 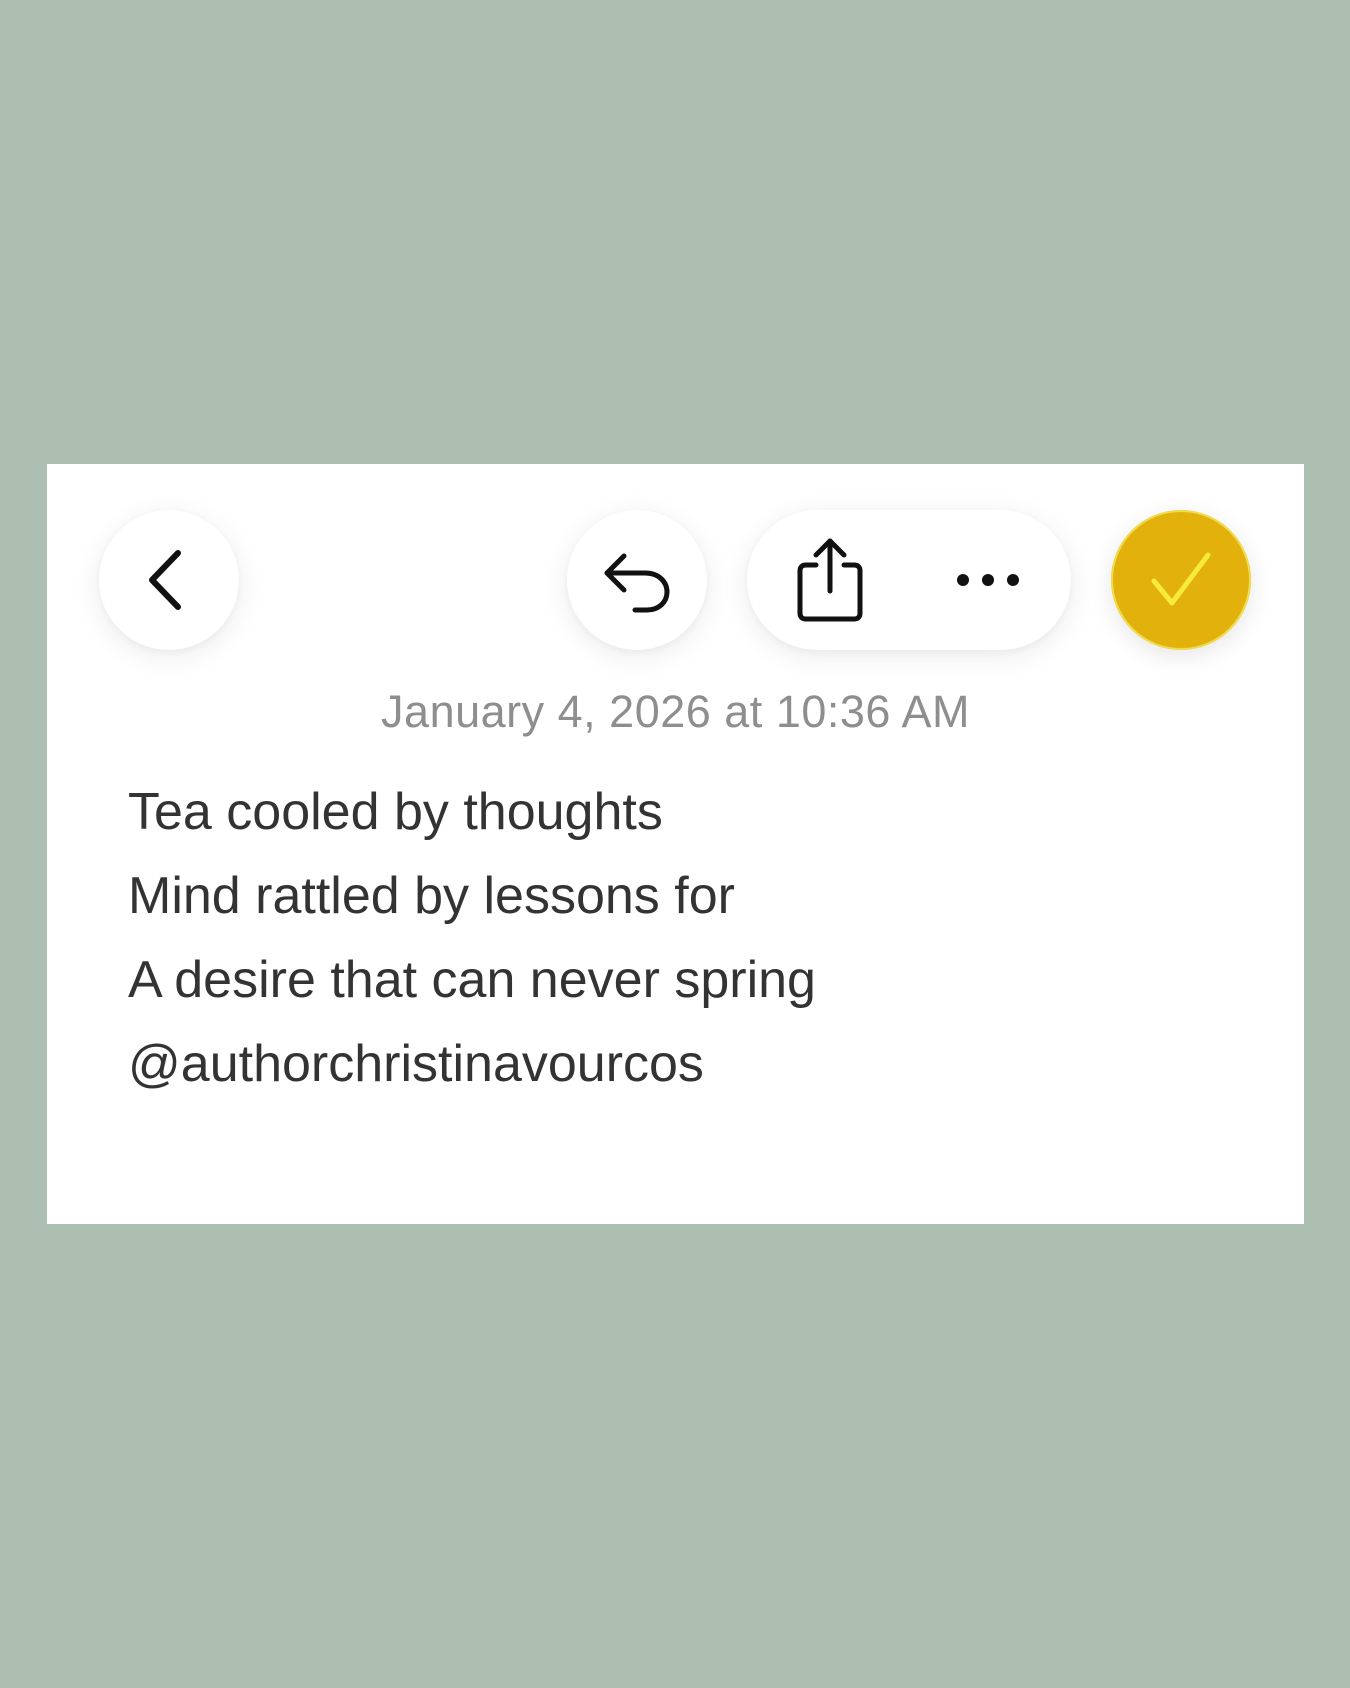 I want to click on chevron-left-icon, so click(x=169, y=580).